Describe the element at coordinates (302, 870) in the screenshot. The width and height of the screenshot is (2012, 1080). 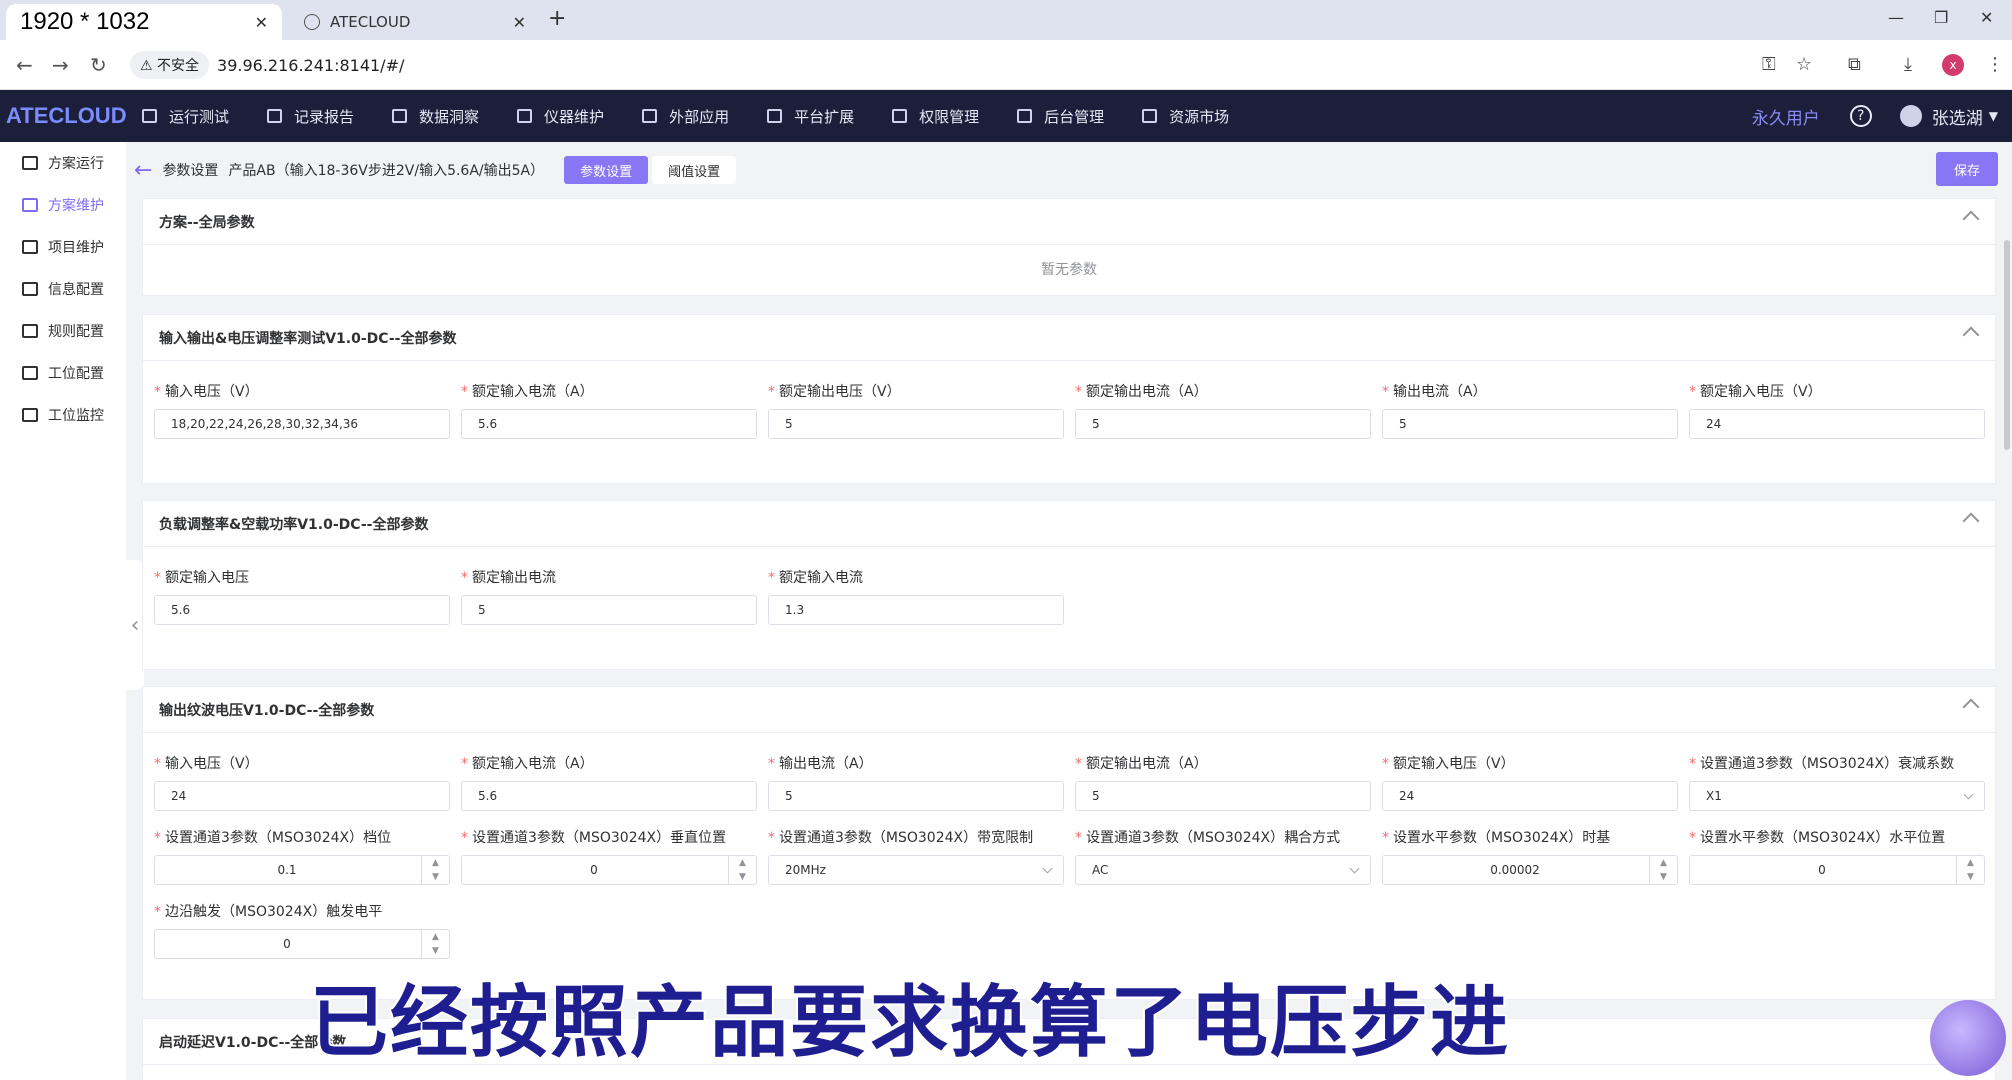
I see `ch3-scale-stepper: 0.1 ▲ ▼` at that location.